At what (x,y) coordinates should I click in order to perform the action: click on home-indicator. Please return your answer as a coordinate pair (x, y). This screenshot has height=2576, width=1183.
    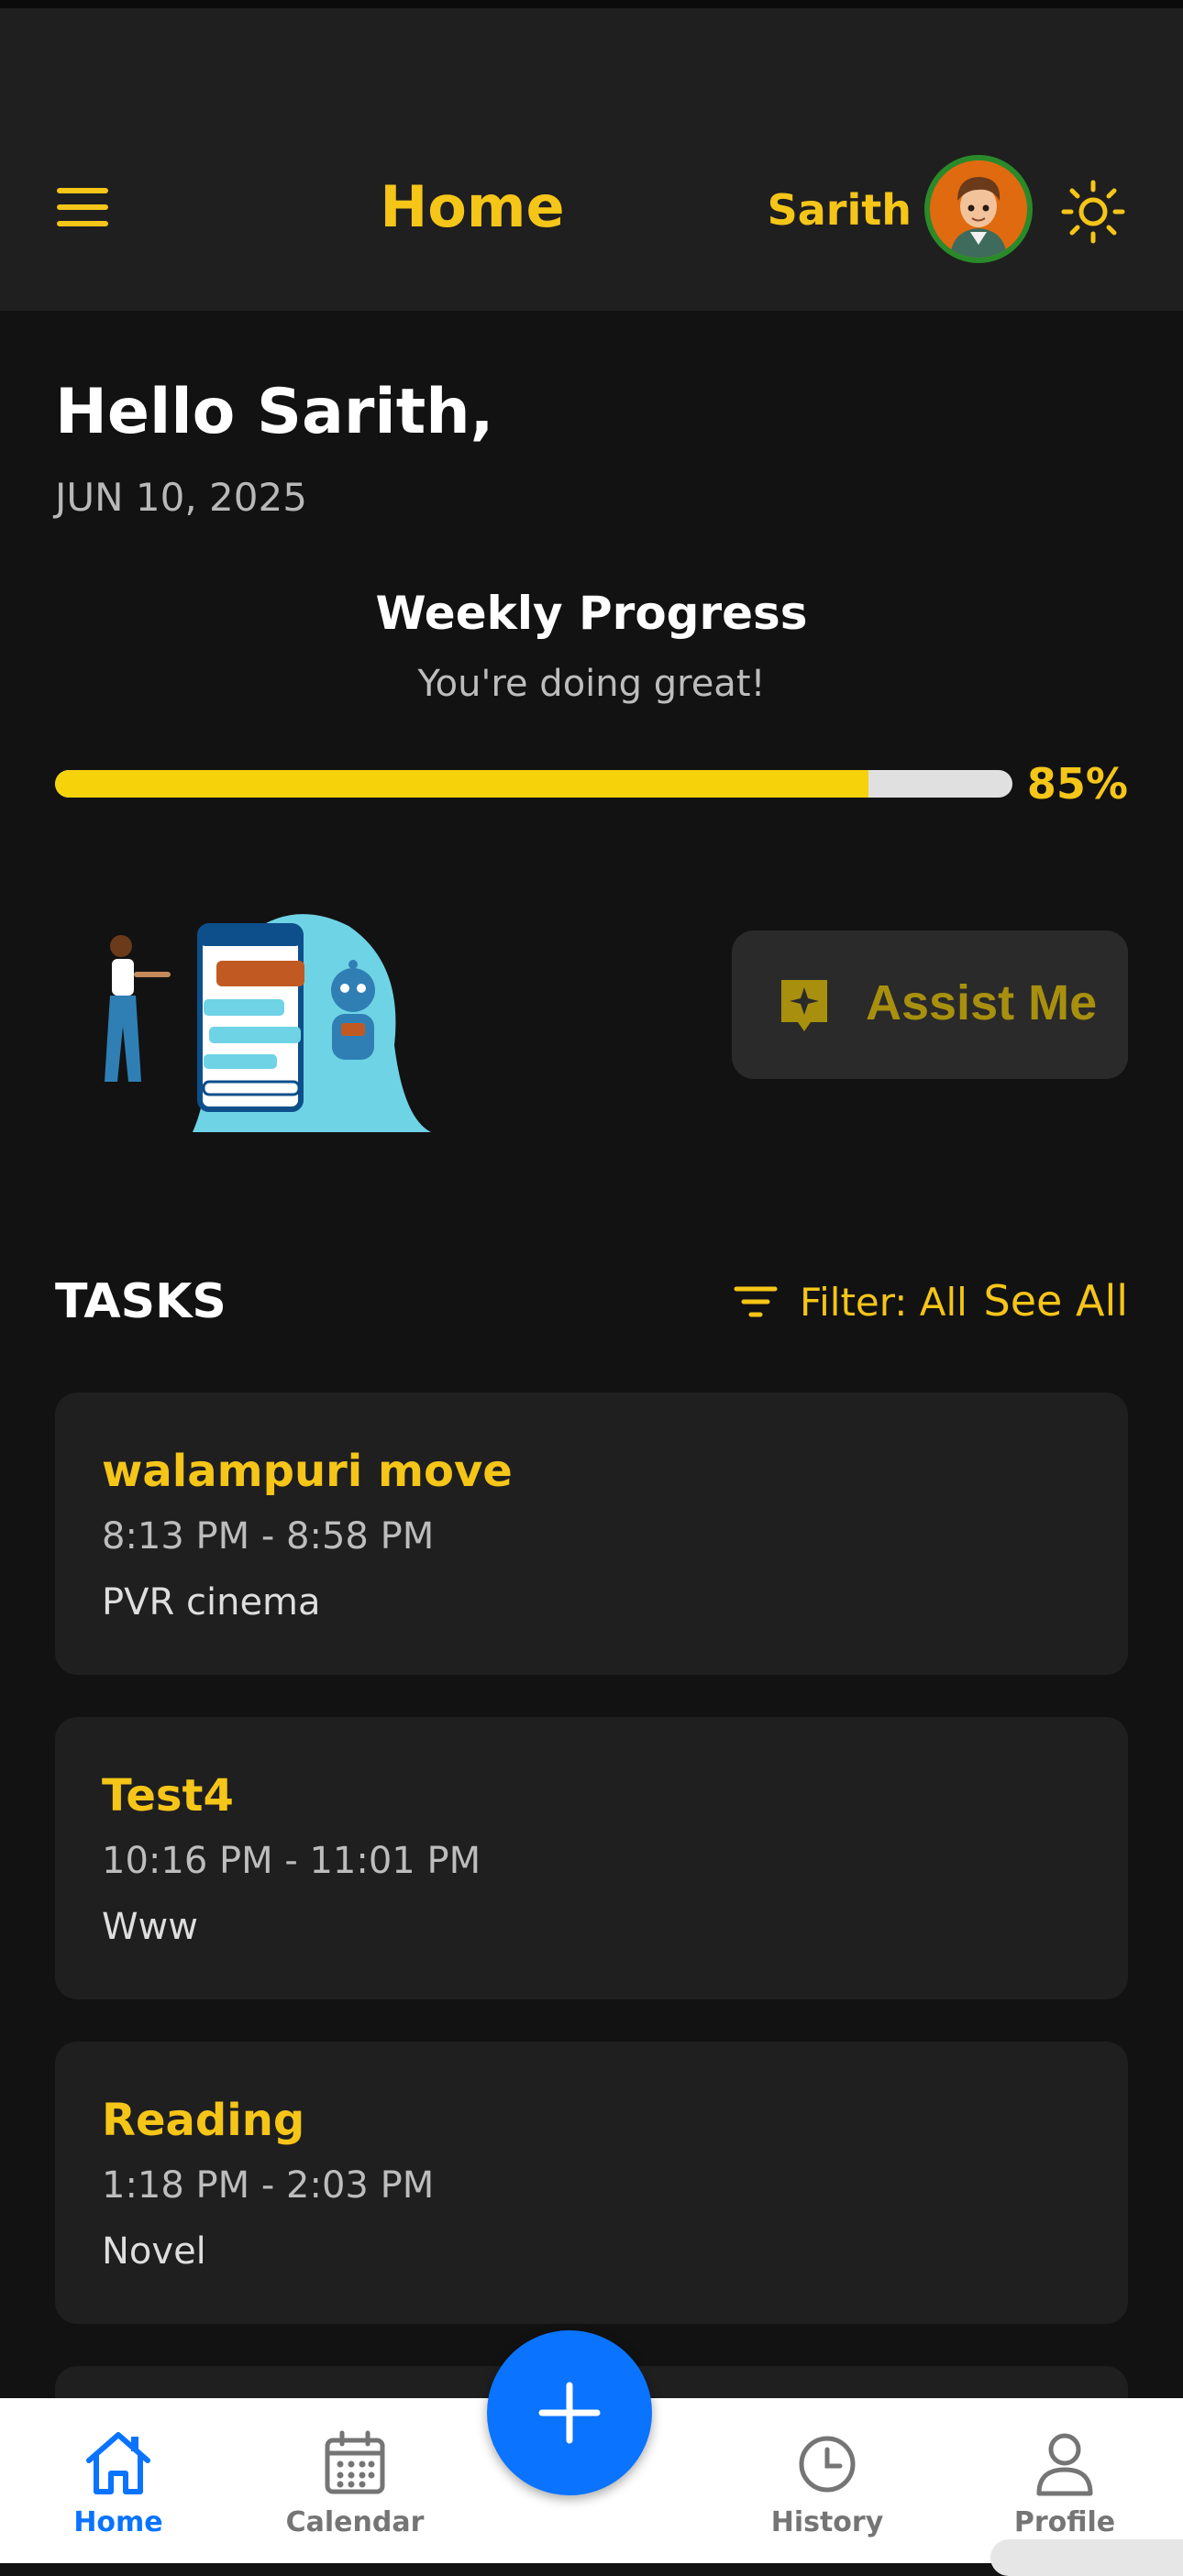
    Looking at the image, I should click on (1086, 2557).